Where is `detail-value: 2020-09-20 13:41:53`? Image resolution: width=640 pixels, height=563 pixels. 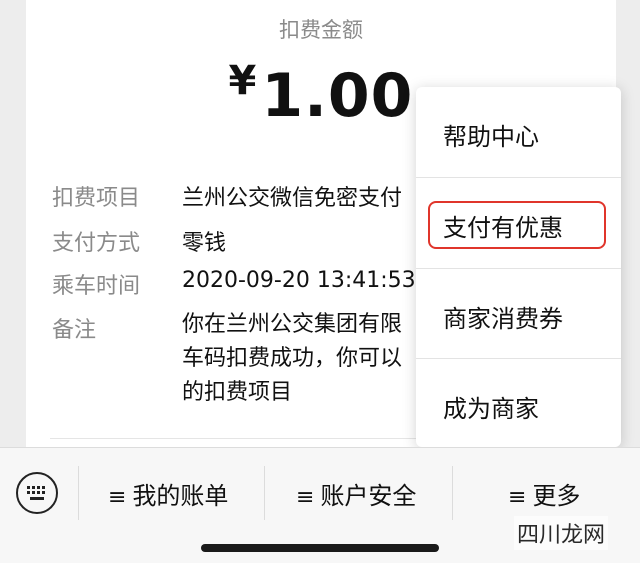 detail-value: 2020-09-20 13:41:53 is located at coordinates (299, 280).